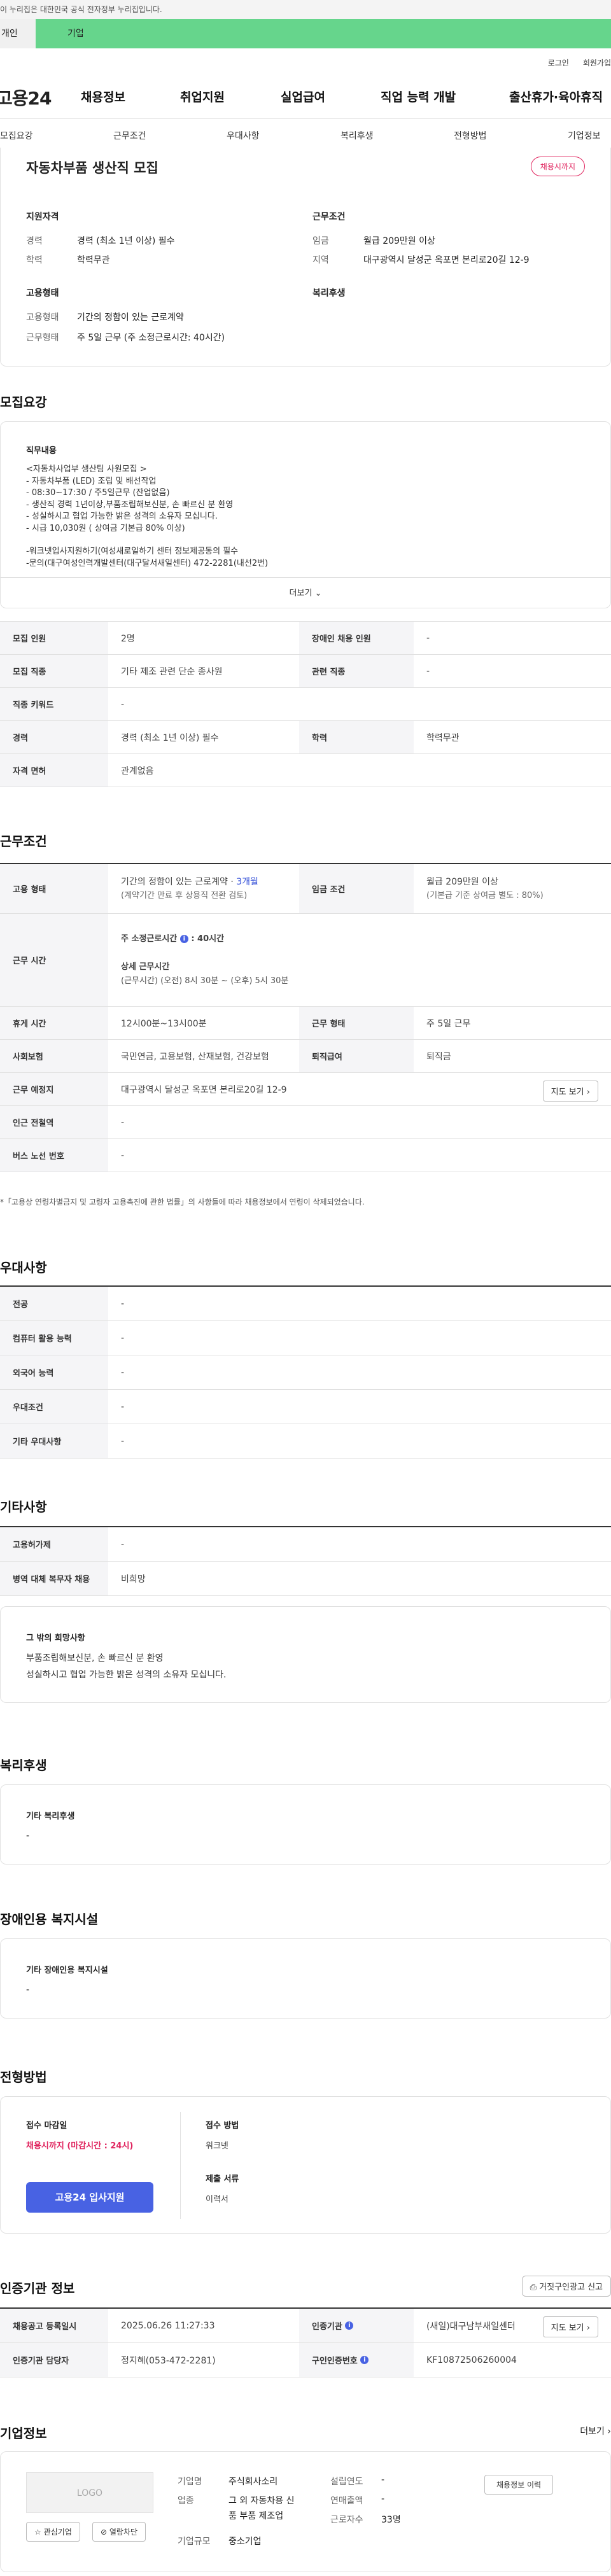 Image resolution: width=611 pixels, height=2576 pixels. I want to click on row-label: 근무 예정지, so click(54, 1089).